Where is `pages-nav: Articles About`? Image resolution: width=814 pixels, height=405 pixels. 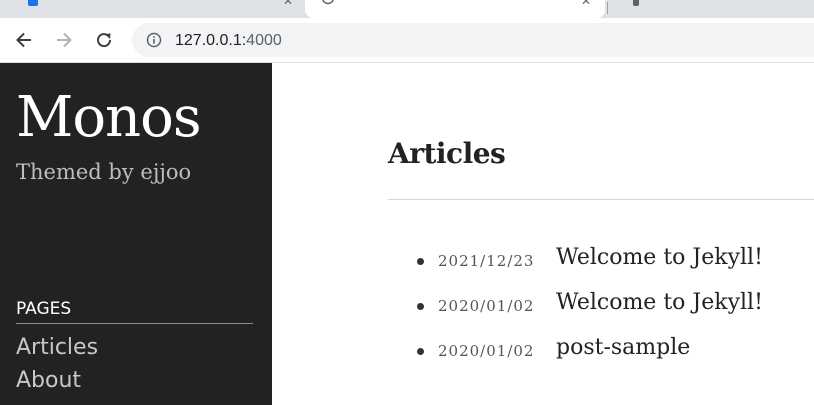 pages-nav: Articles About is located at coordinates (57, 366).